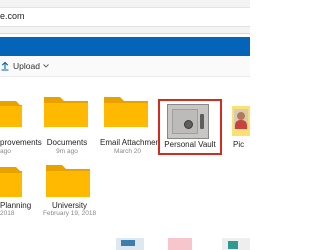 This screenshot has width=320, height=250. I want to click on folder-tile-improvements, so click(20, 115).